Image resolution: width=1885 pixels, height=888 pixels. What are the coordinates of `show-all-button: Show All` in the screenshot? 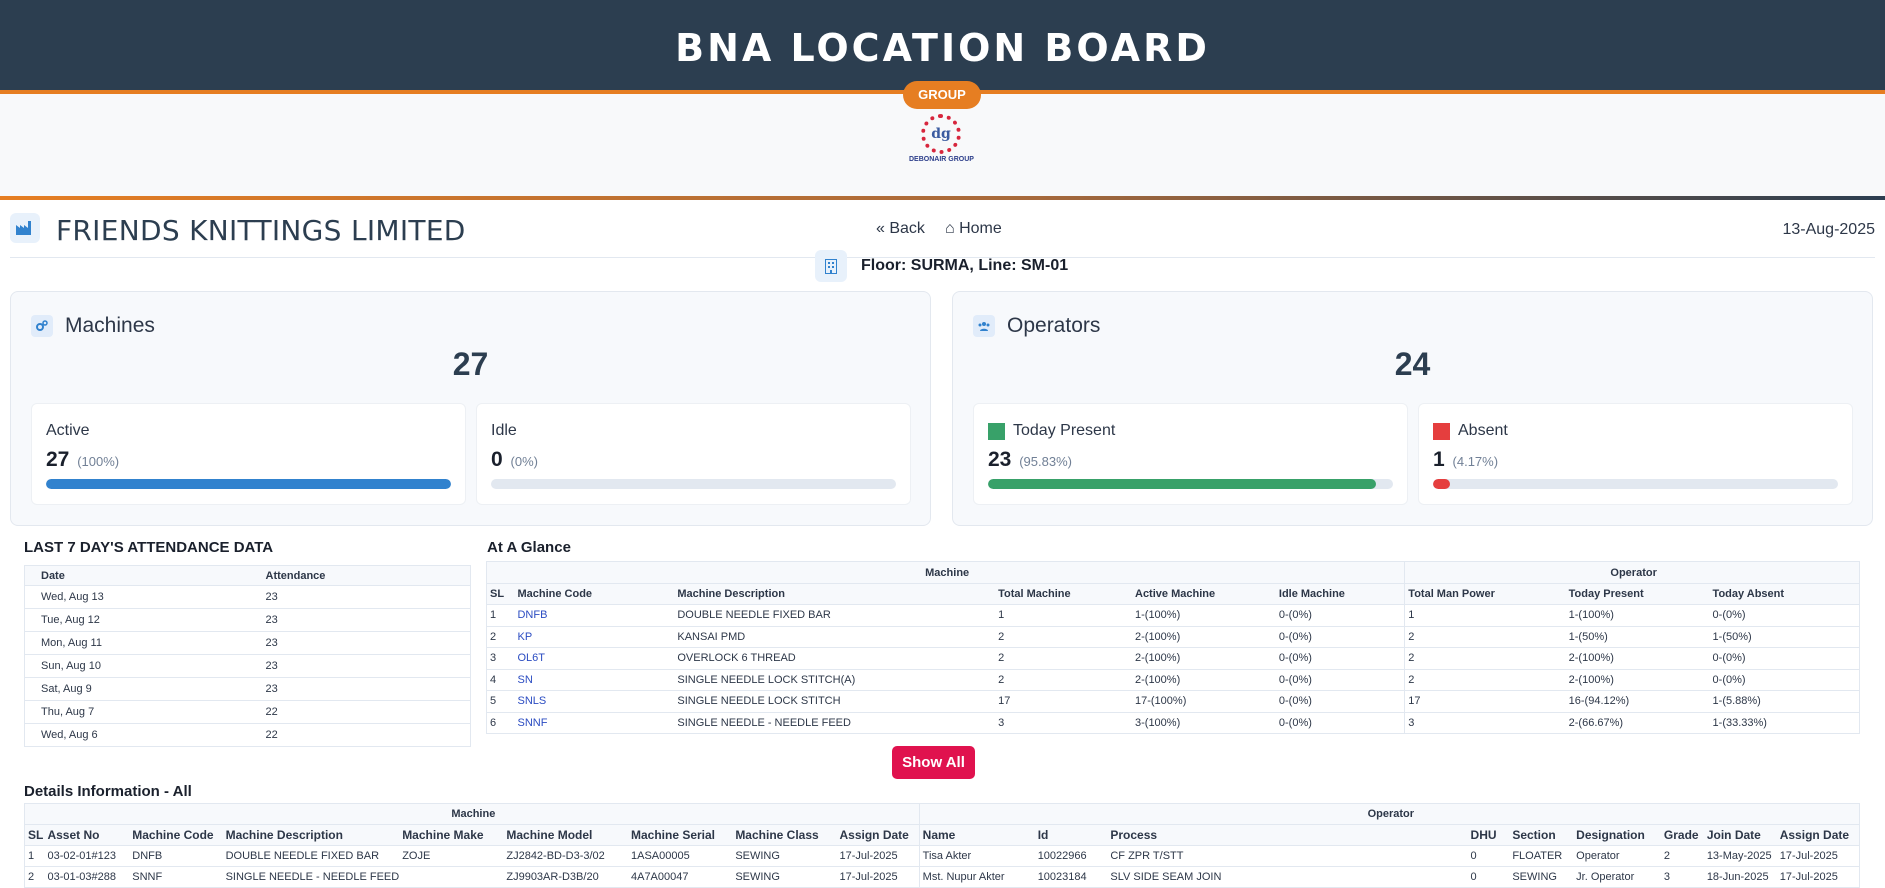 It's located at (933, 762).